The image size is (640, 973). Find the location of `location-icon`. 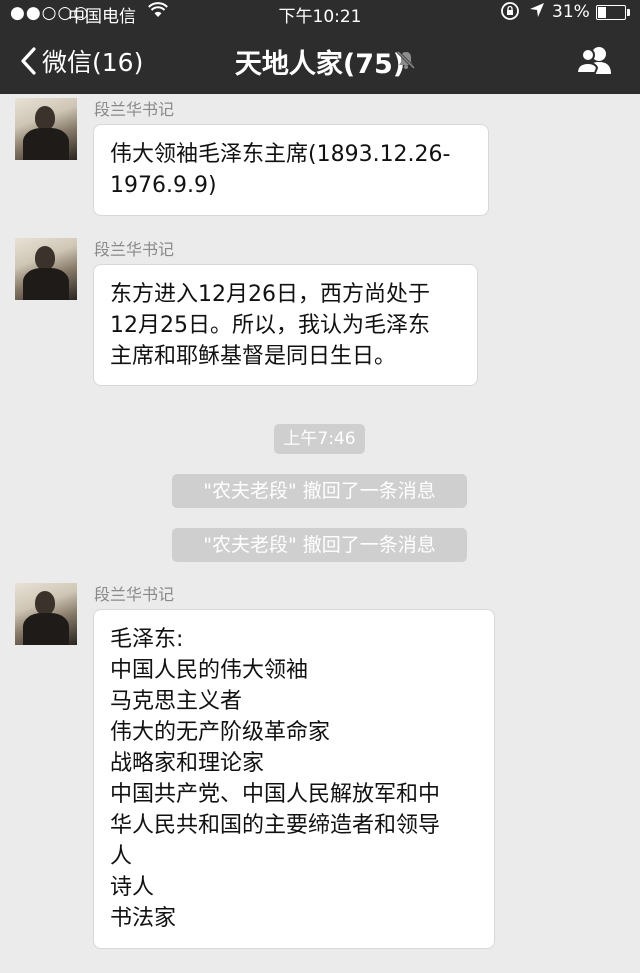

location-icon is located at coordinates (537, 12).